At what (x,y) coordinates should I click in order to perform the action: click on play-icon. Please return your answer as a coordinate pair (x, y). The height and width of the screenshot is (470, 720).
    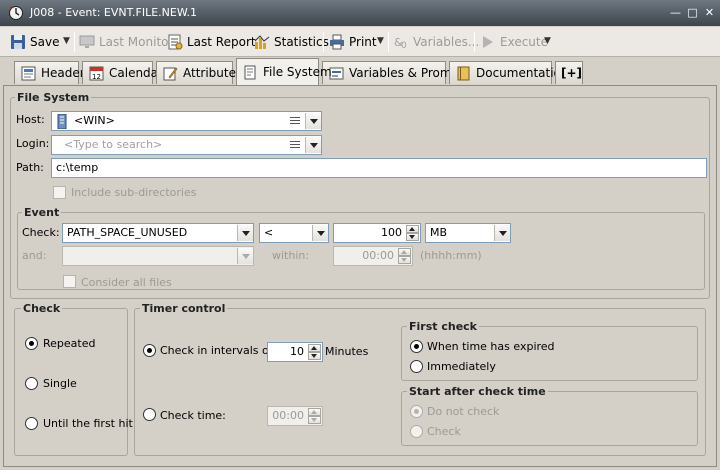
    Looking at the image, I should click on (488, 42).